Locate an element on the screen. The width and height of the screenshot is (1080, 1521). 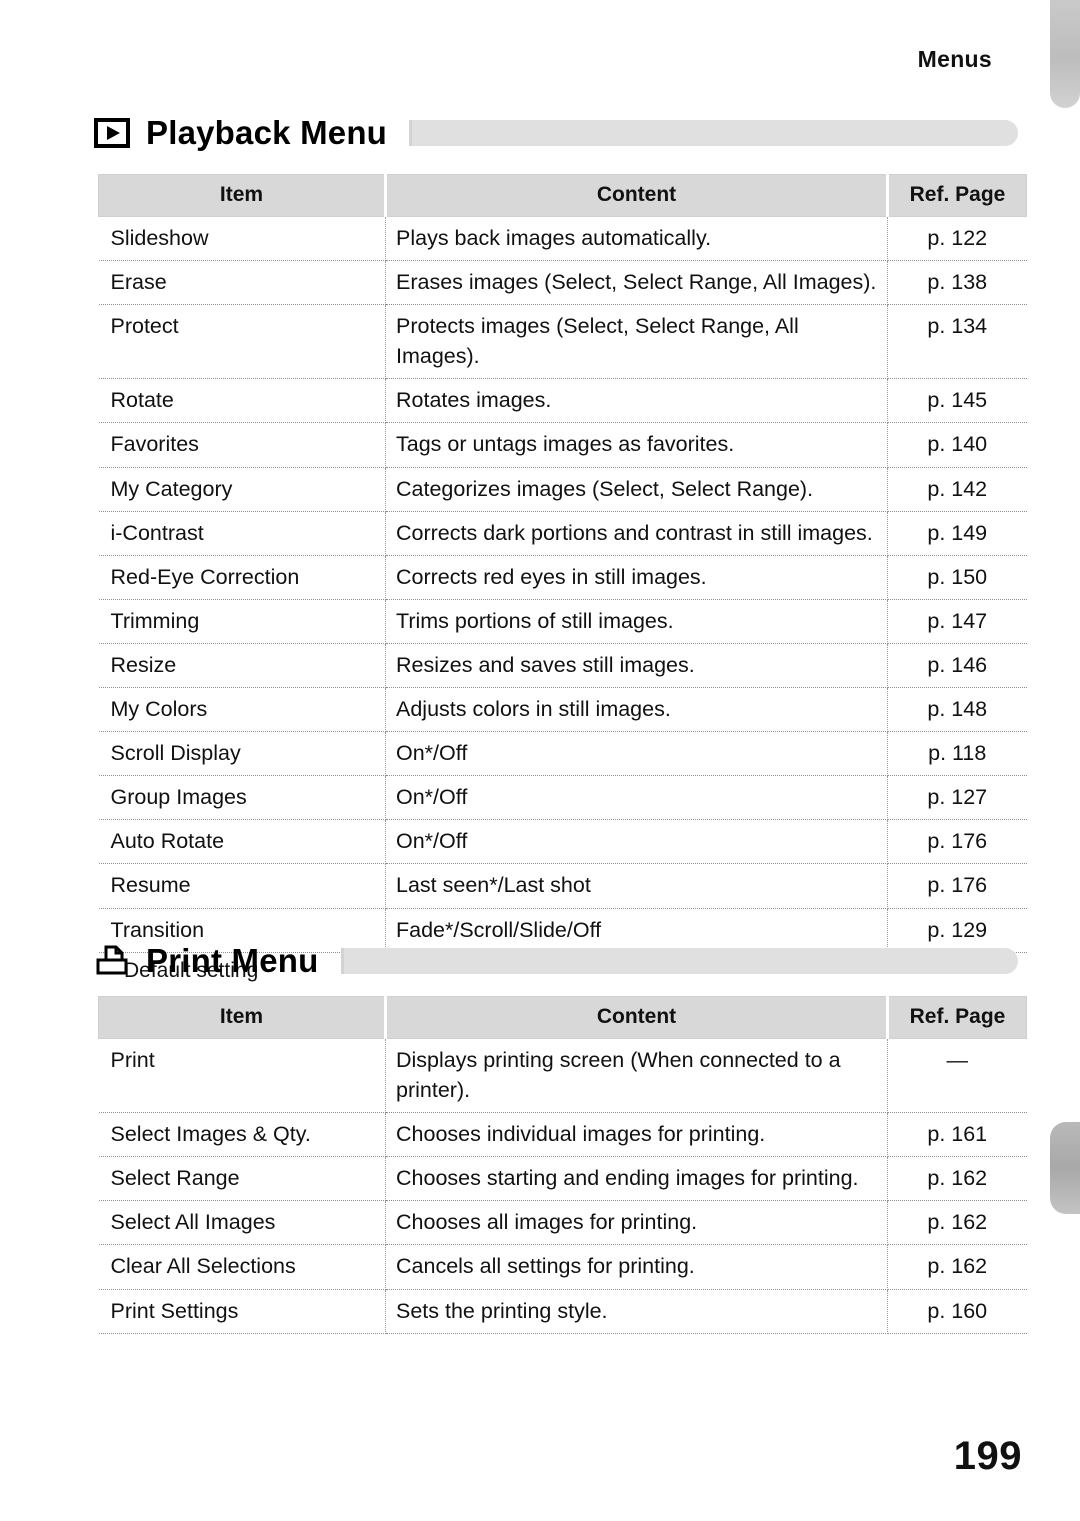
cell-content: Last seen*/Last shot is located at coordinates (636, 886).